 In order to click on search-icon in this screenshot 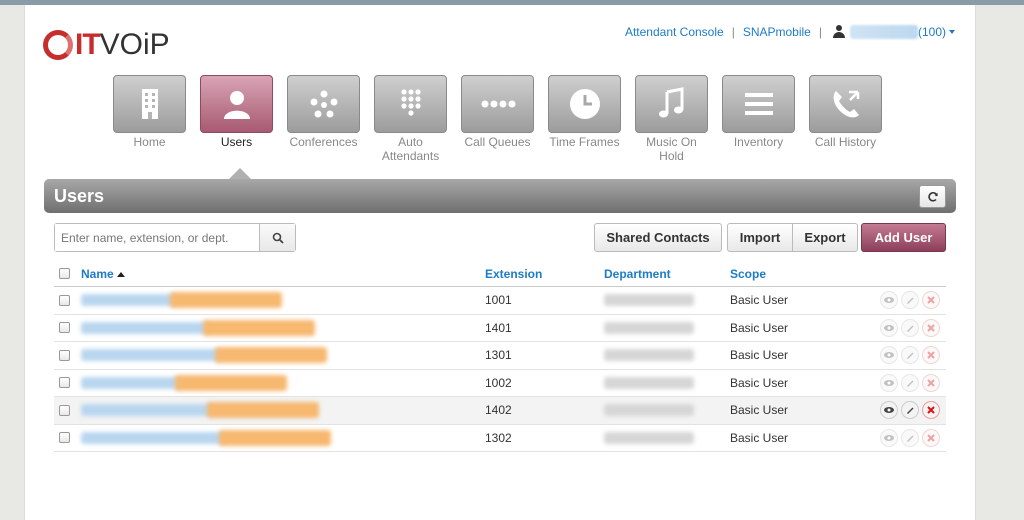, I will do `click(278, 238)`.